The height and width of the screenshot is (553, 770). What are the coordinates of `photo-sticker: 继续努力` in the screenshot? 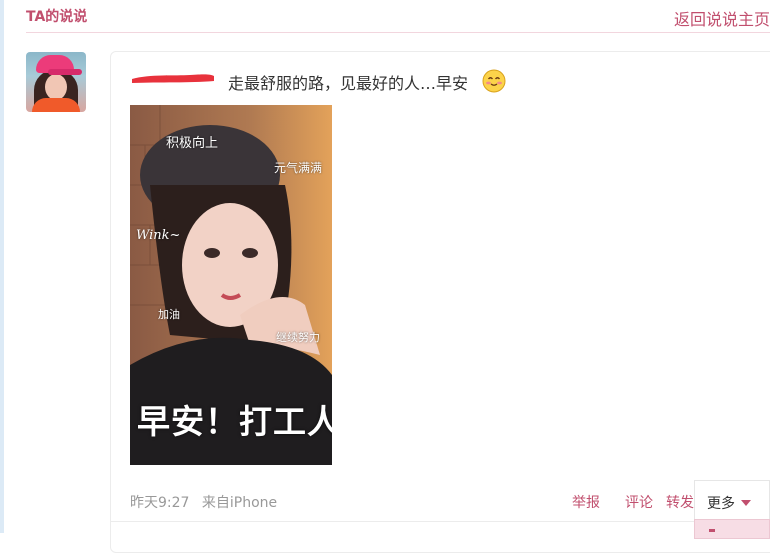 It's located at (298, 337).